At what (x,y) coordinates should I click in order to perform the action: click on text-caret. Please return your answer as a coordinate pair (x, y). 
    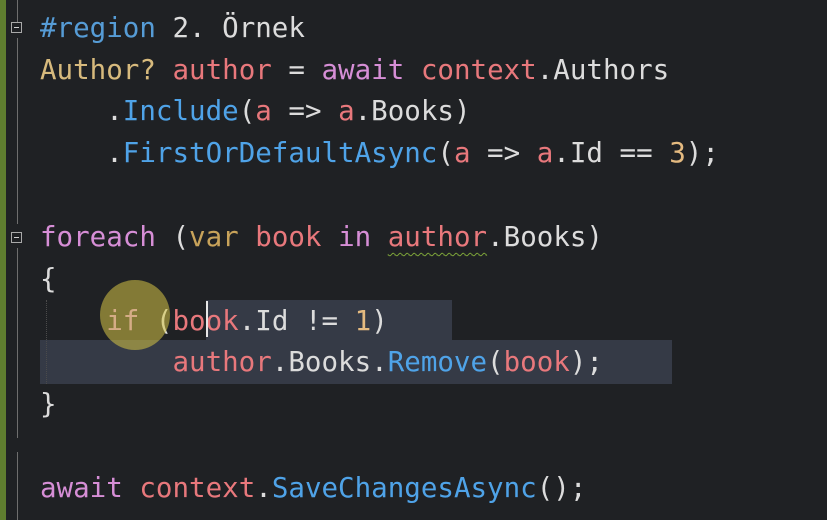
    Looking at the image, I should click on (207, 319).